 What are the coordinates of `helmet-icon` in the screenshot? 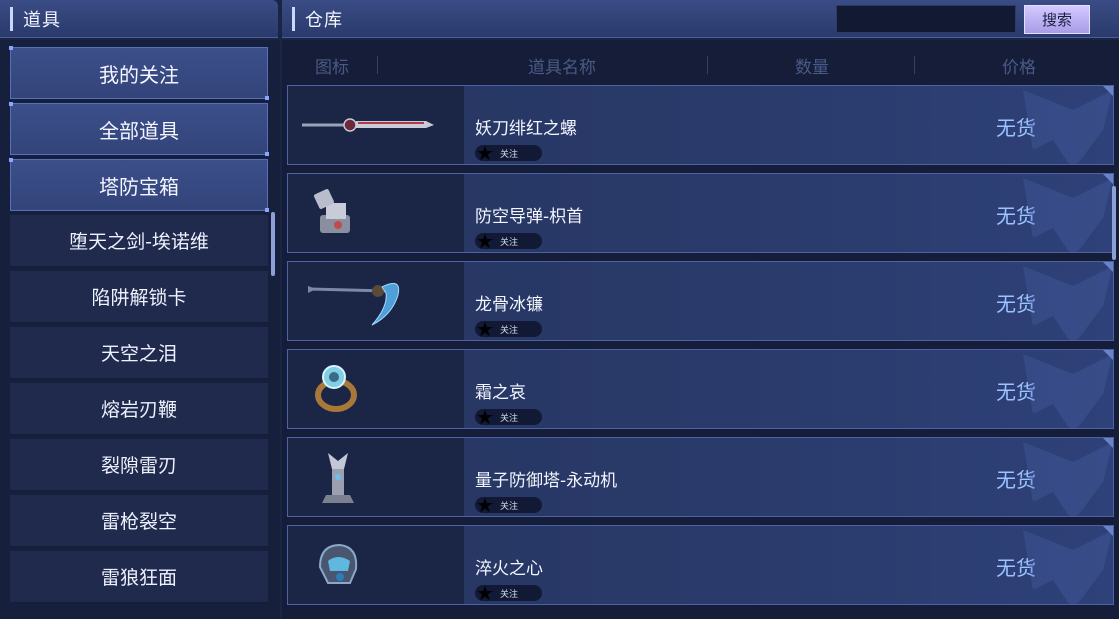 It's located at (338, 563).